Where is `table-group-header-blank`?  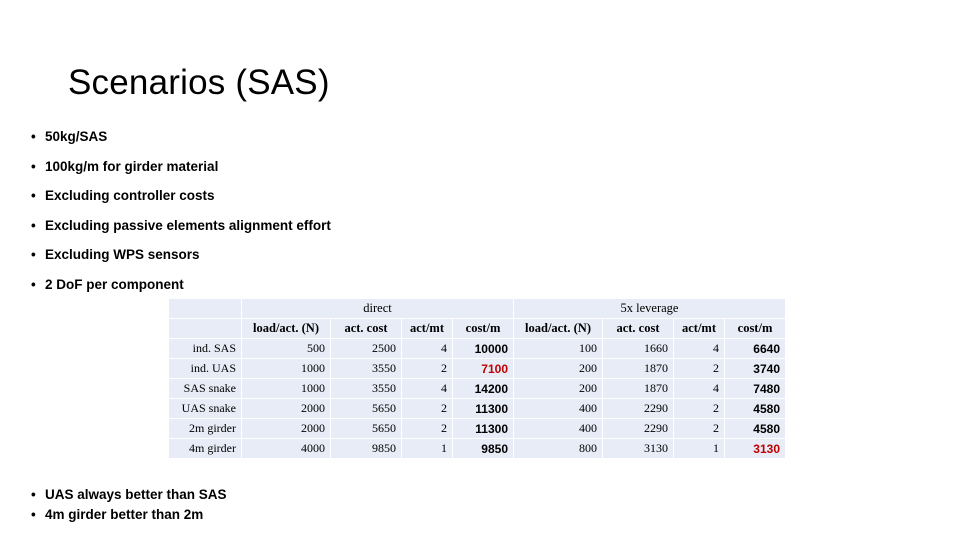
table-group-header-blank is located at coordinates (205, 308).